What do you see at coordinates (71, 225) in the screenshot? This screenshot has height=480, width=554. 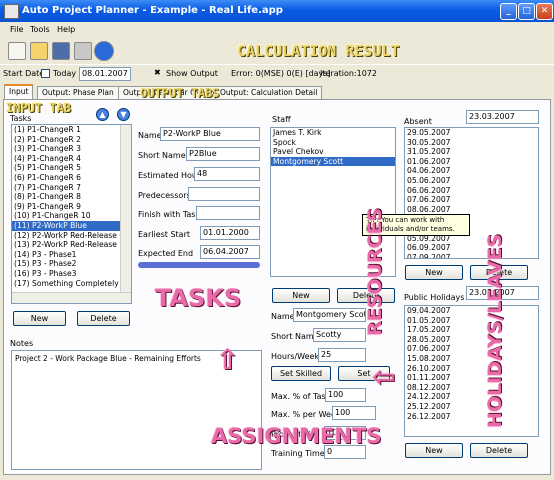 I see `task-list-item: (11) P2-WorkP Blue` at bounding box center [71, 225].